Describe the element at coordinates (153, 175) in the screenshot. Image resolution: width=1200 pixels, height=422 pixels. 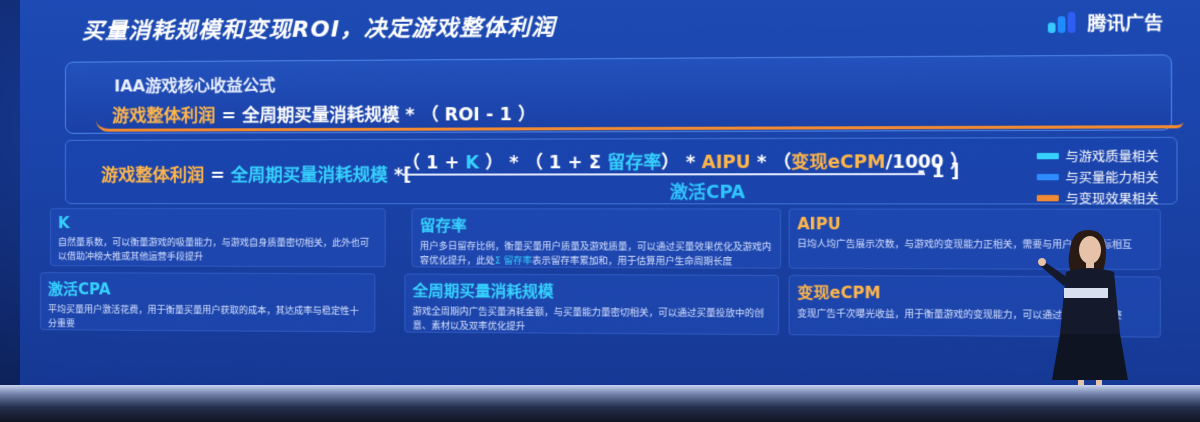
I see `expanded-formula-lhs: 游戏整体利润` at that location.